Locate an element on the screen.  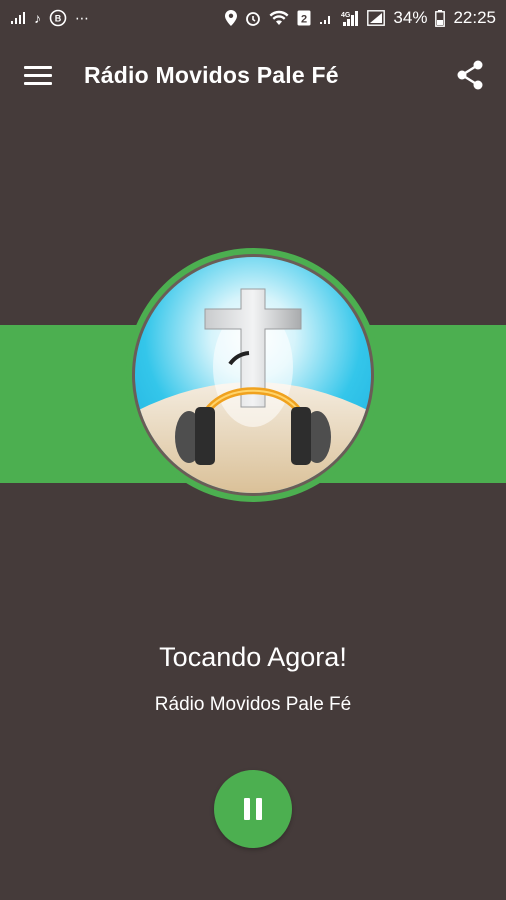
music-note-icon: ♪ is located at coordinates (37, 18).